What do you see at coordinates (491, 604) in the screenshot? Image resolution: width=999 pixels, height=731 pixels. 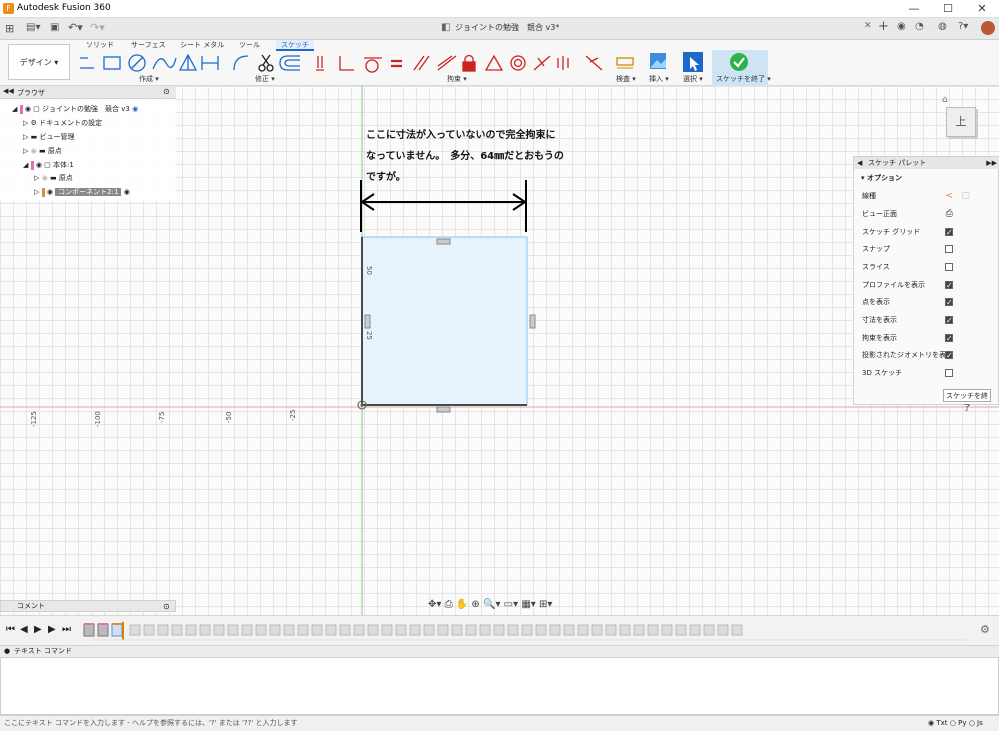 I see `zoom-window-icon: 🔍▾` at bounding box center [491, 604].